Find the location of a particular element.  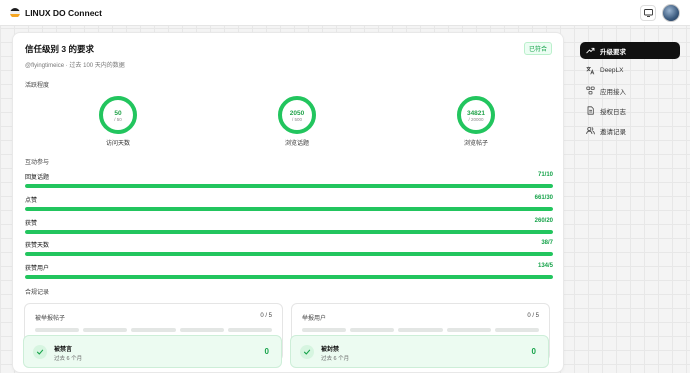

progress-ring: 2050 / 500 is located at coordinates (297, 115).